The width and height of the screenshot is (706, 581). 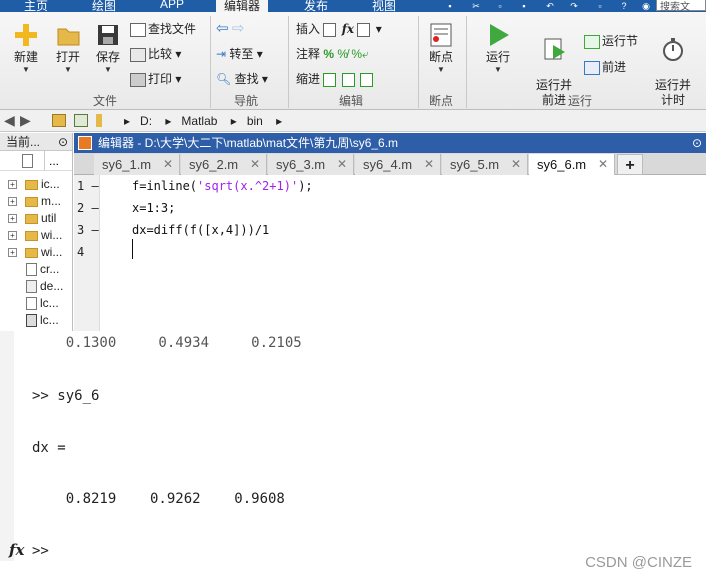 What do you see at coordinates (146, 121) in the screenshot?
I see `breadcrumb-drive: D:` at bounding box center [146, 121].